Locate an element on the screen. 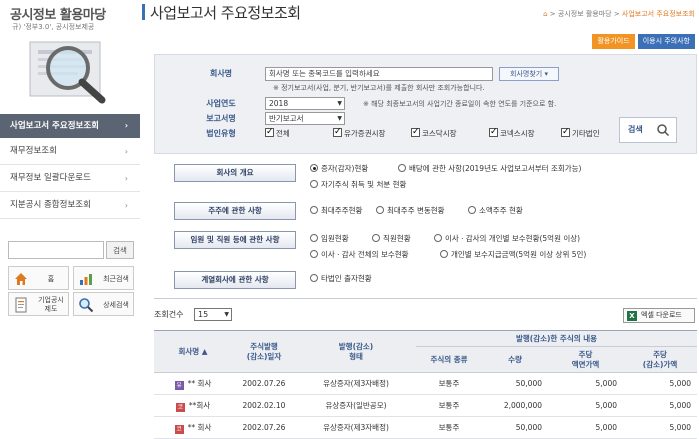 This screenshot has height=439, width=699. home-icon: ⌂ is located at coordinates (545, 14).